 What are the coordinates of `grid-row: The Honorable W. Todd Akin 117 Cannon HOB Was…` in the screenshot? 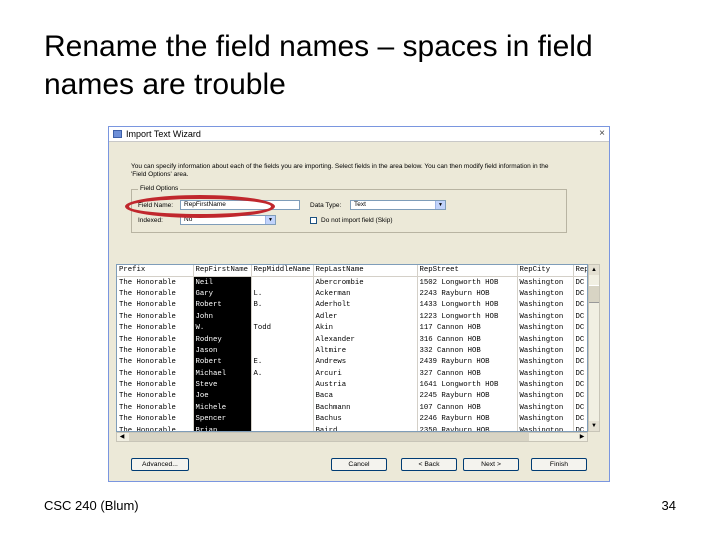 It's located at (352, 328).